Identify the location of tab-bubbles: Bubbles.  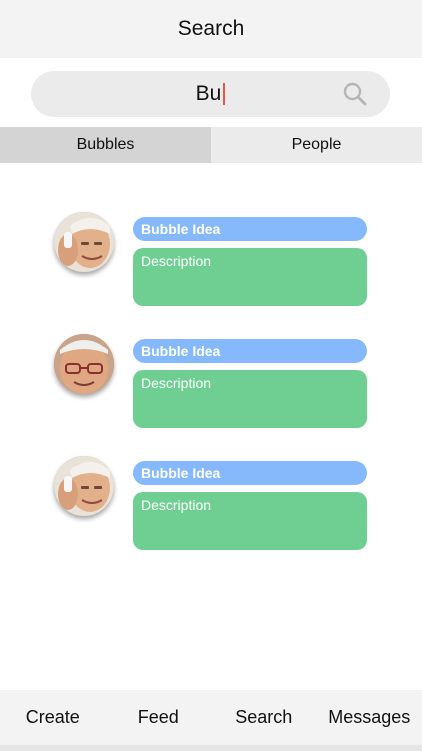
(105, 145).